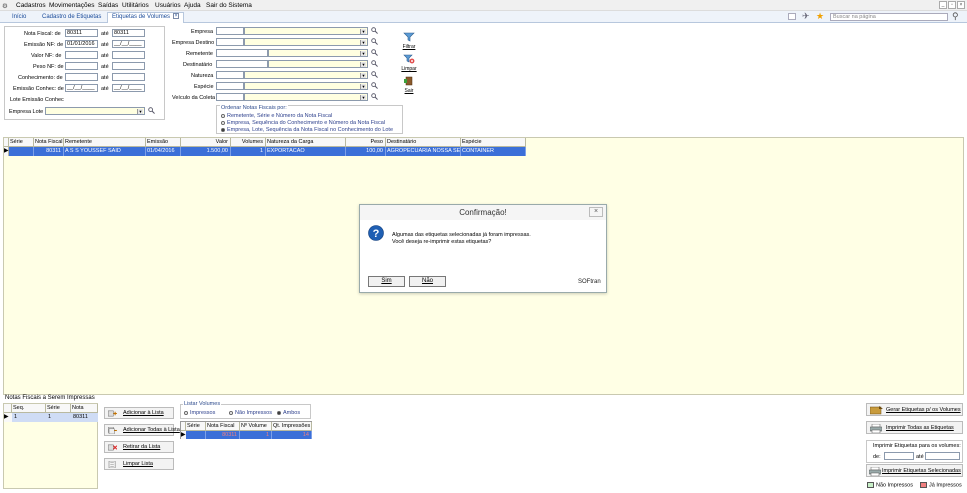 This screenshot has width=967, height=493. Describe the element at coordinates (128, 33) in the screenshot. I see `nota-fiscal-to-input: 80311` at that location.